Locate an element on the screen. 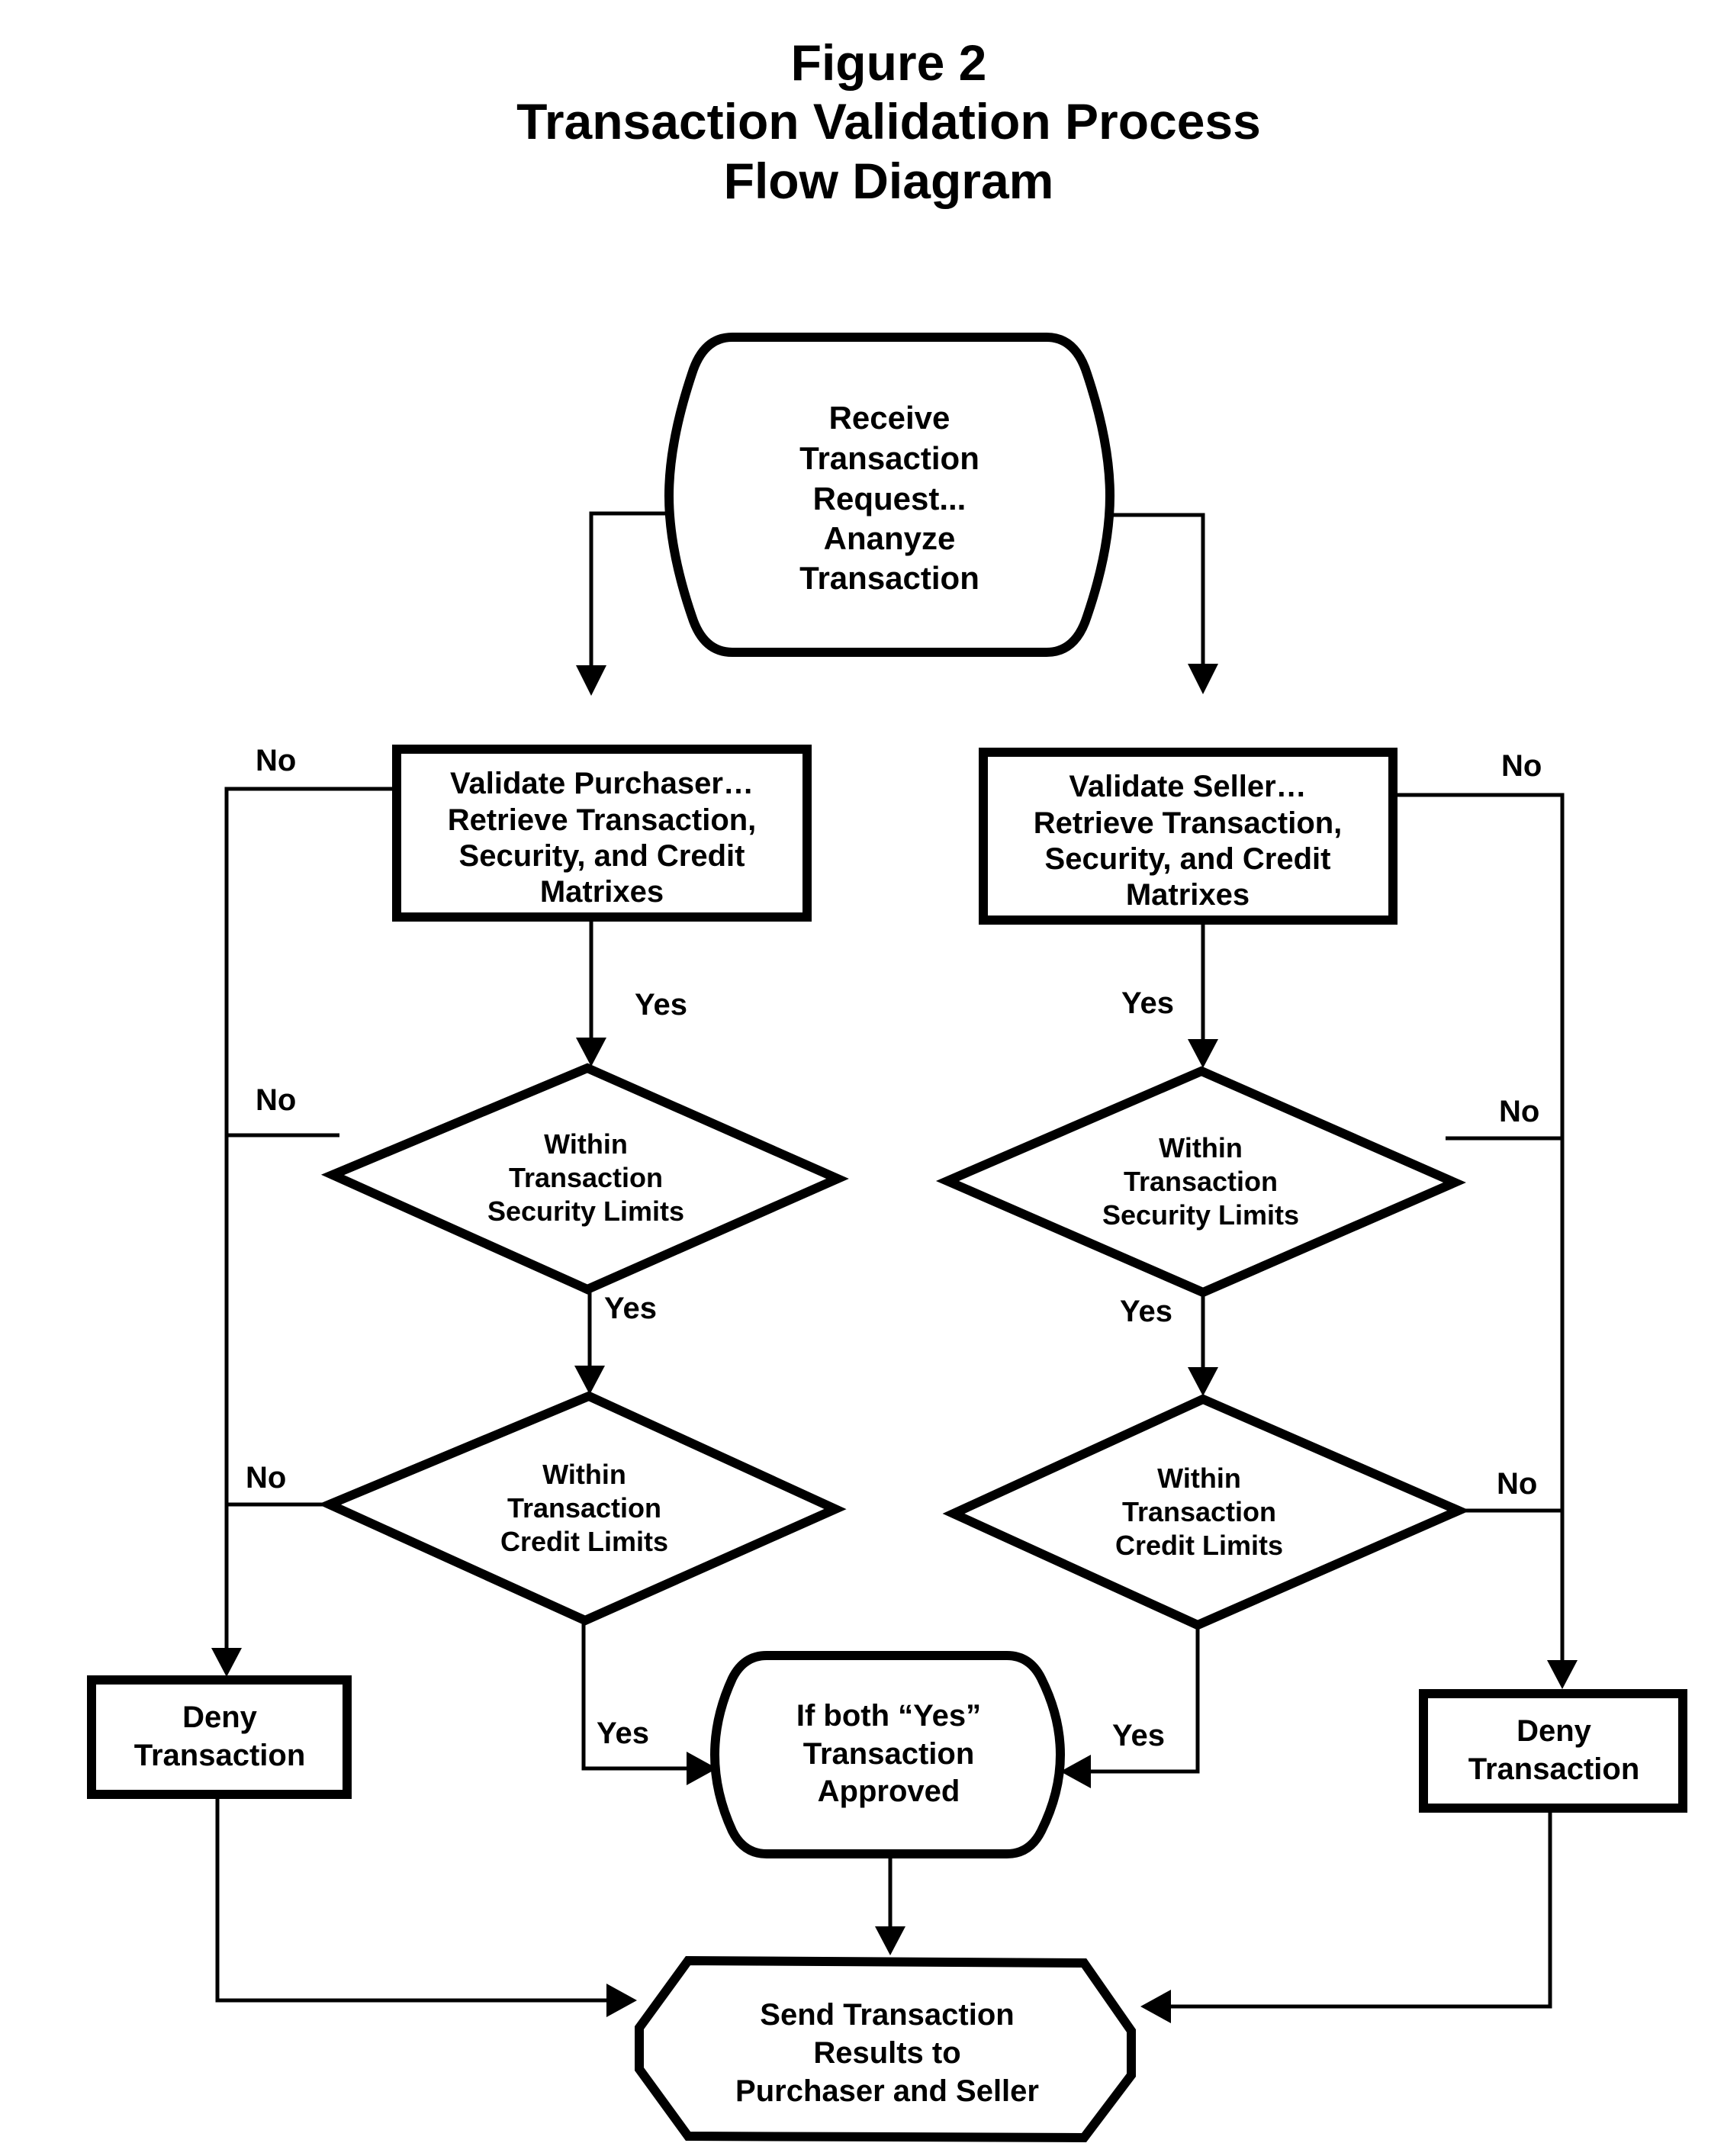 The width and height of the screenshot is (1724, 2156). purchaser-credit-decision: Within Transaction Credit Limits is located at coordinates (582, 1508).